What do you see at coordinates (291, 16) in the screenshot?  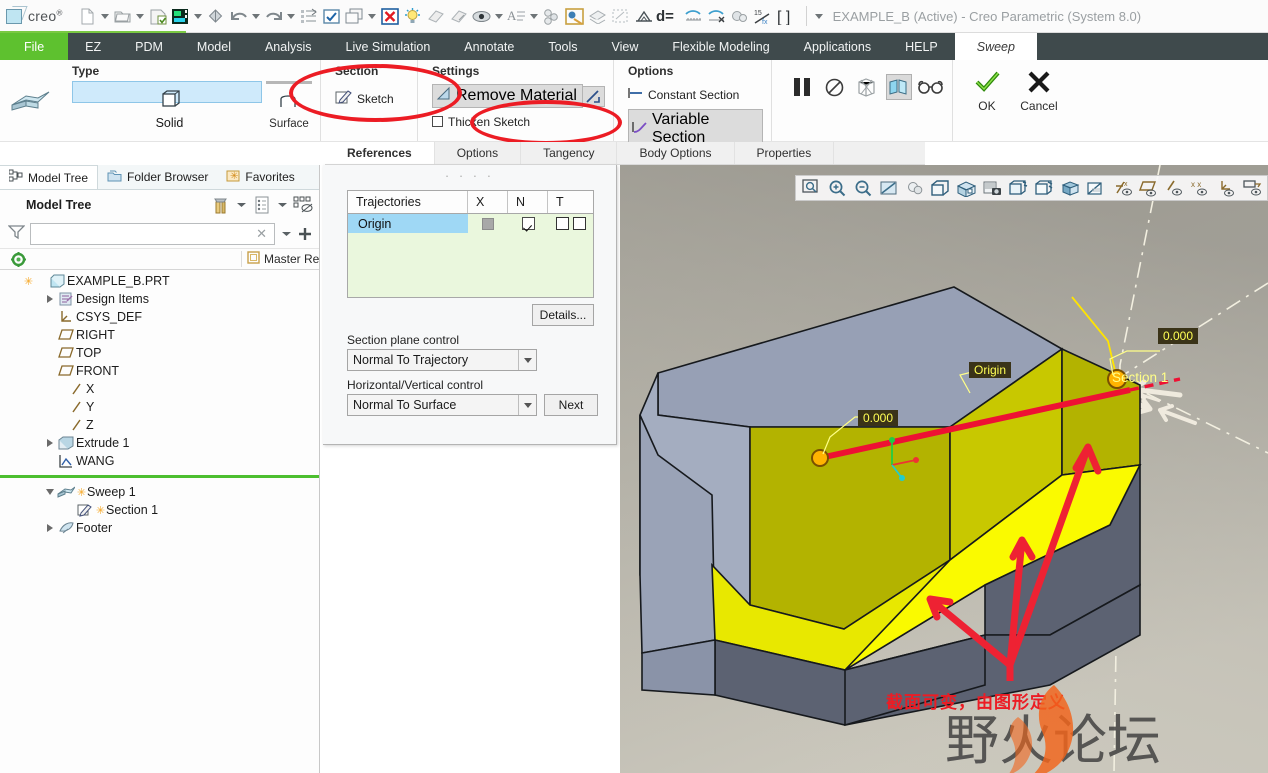 I see `redo-dropdown-icon` at bounding box center [291, 16].